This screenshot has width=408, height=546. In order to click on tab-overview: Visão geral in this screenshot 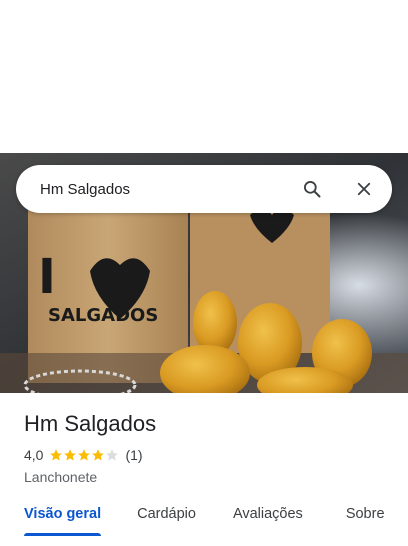, I will do `click(63, 516)`.